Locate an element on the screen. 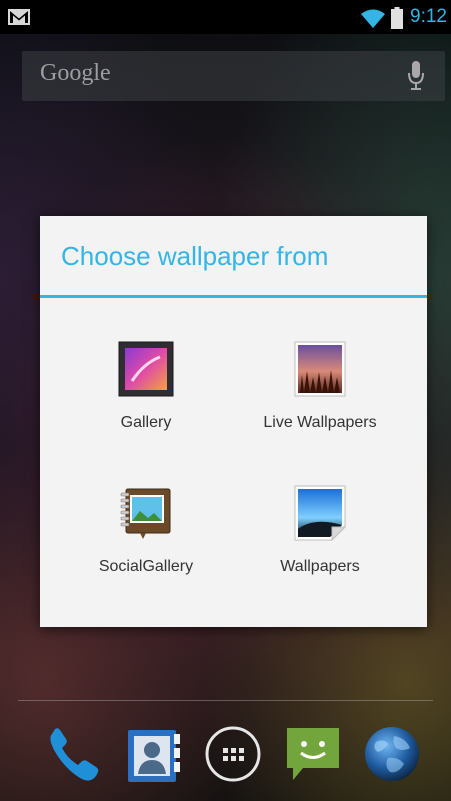  mic-icon is located at coordinates (416, 76).